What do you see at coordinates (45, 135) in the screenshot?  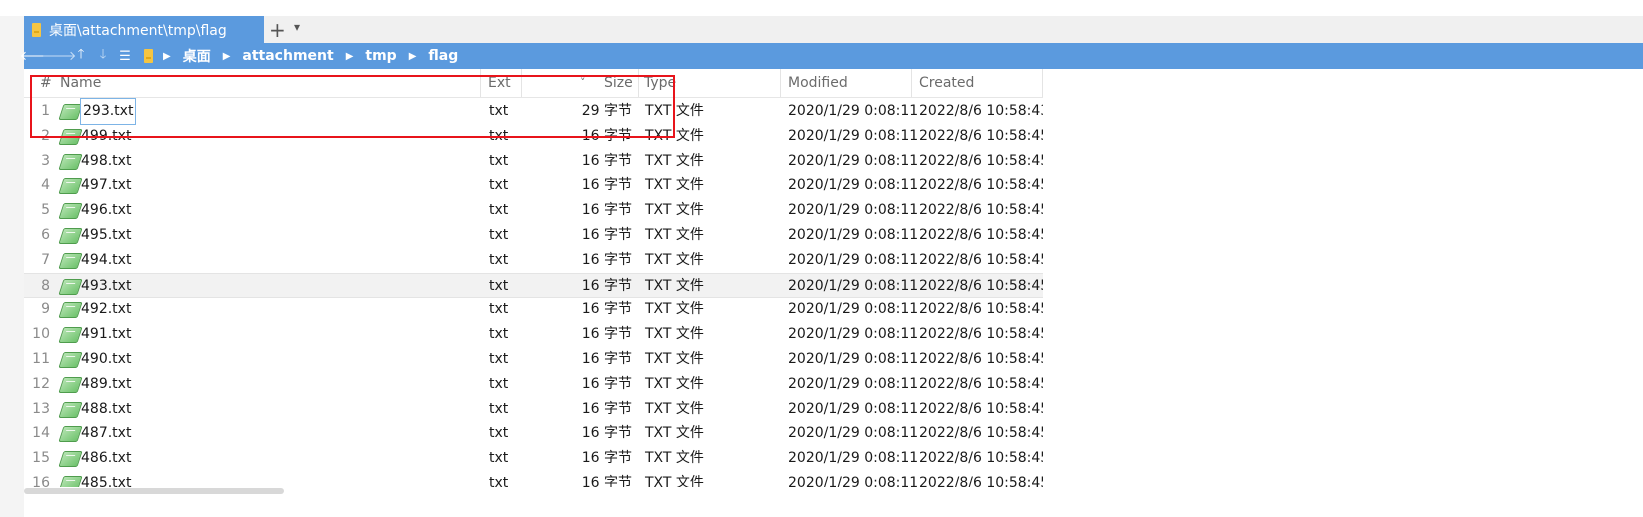 I see `row-number: 2` at bounding box center [45, 135].